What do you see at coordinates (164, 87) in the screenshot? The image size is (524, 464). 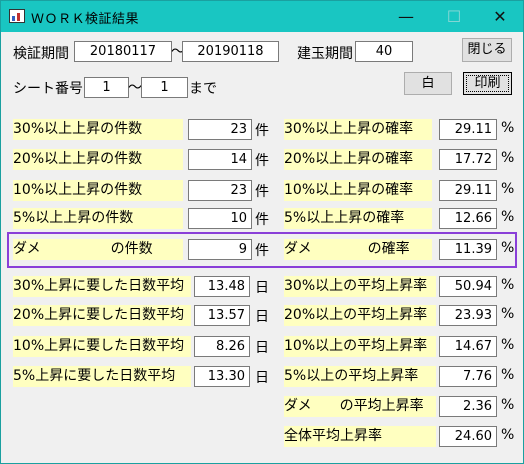 I see `sheet-end-field: 1` at bounding box center [164, 87].